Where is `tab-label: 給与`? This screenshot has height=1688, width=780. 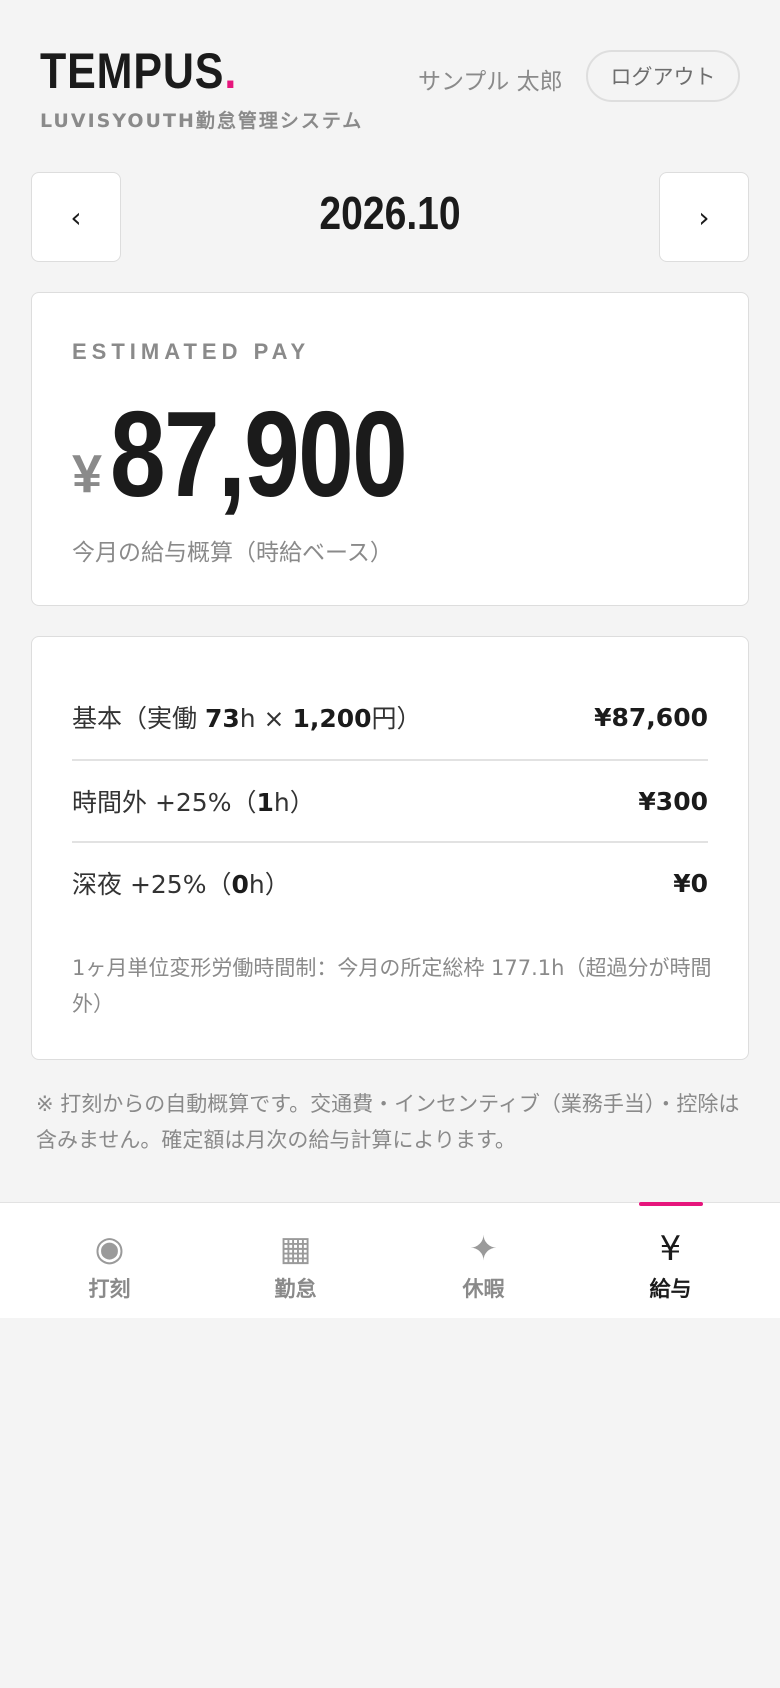
tab-label: 給与 is located at coordinates (670, 1289).